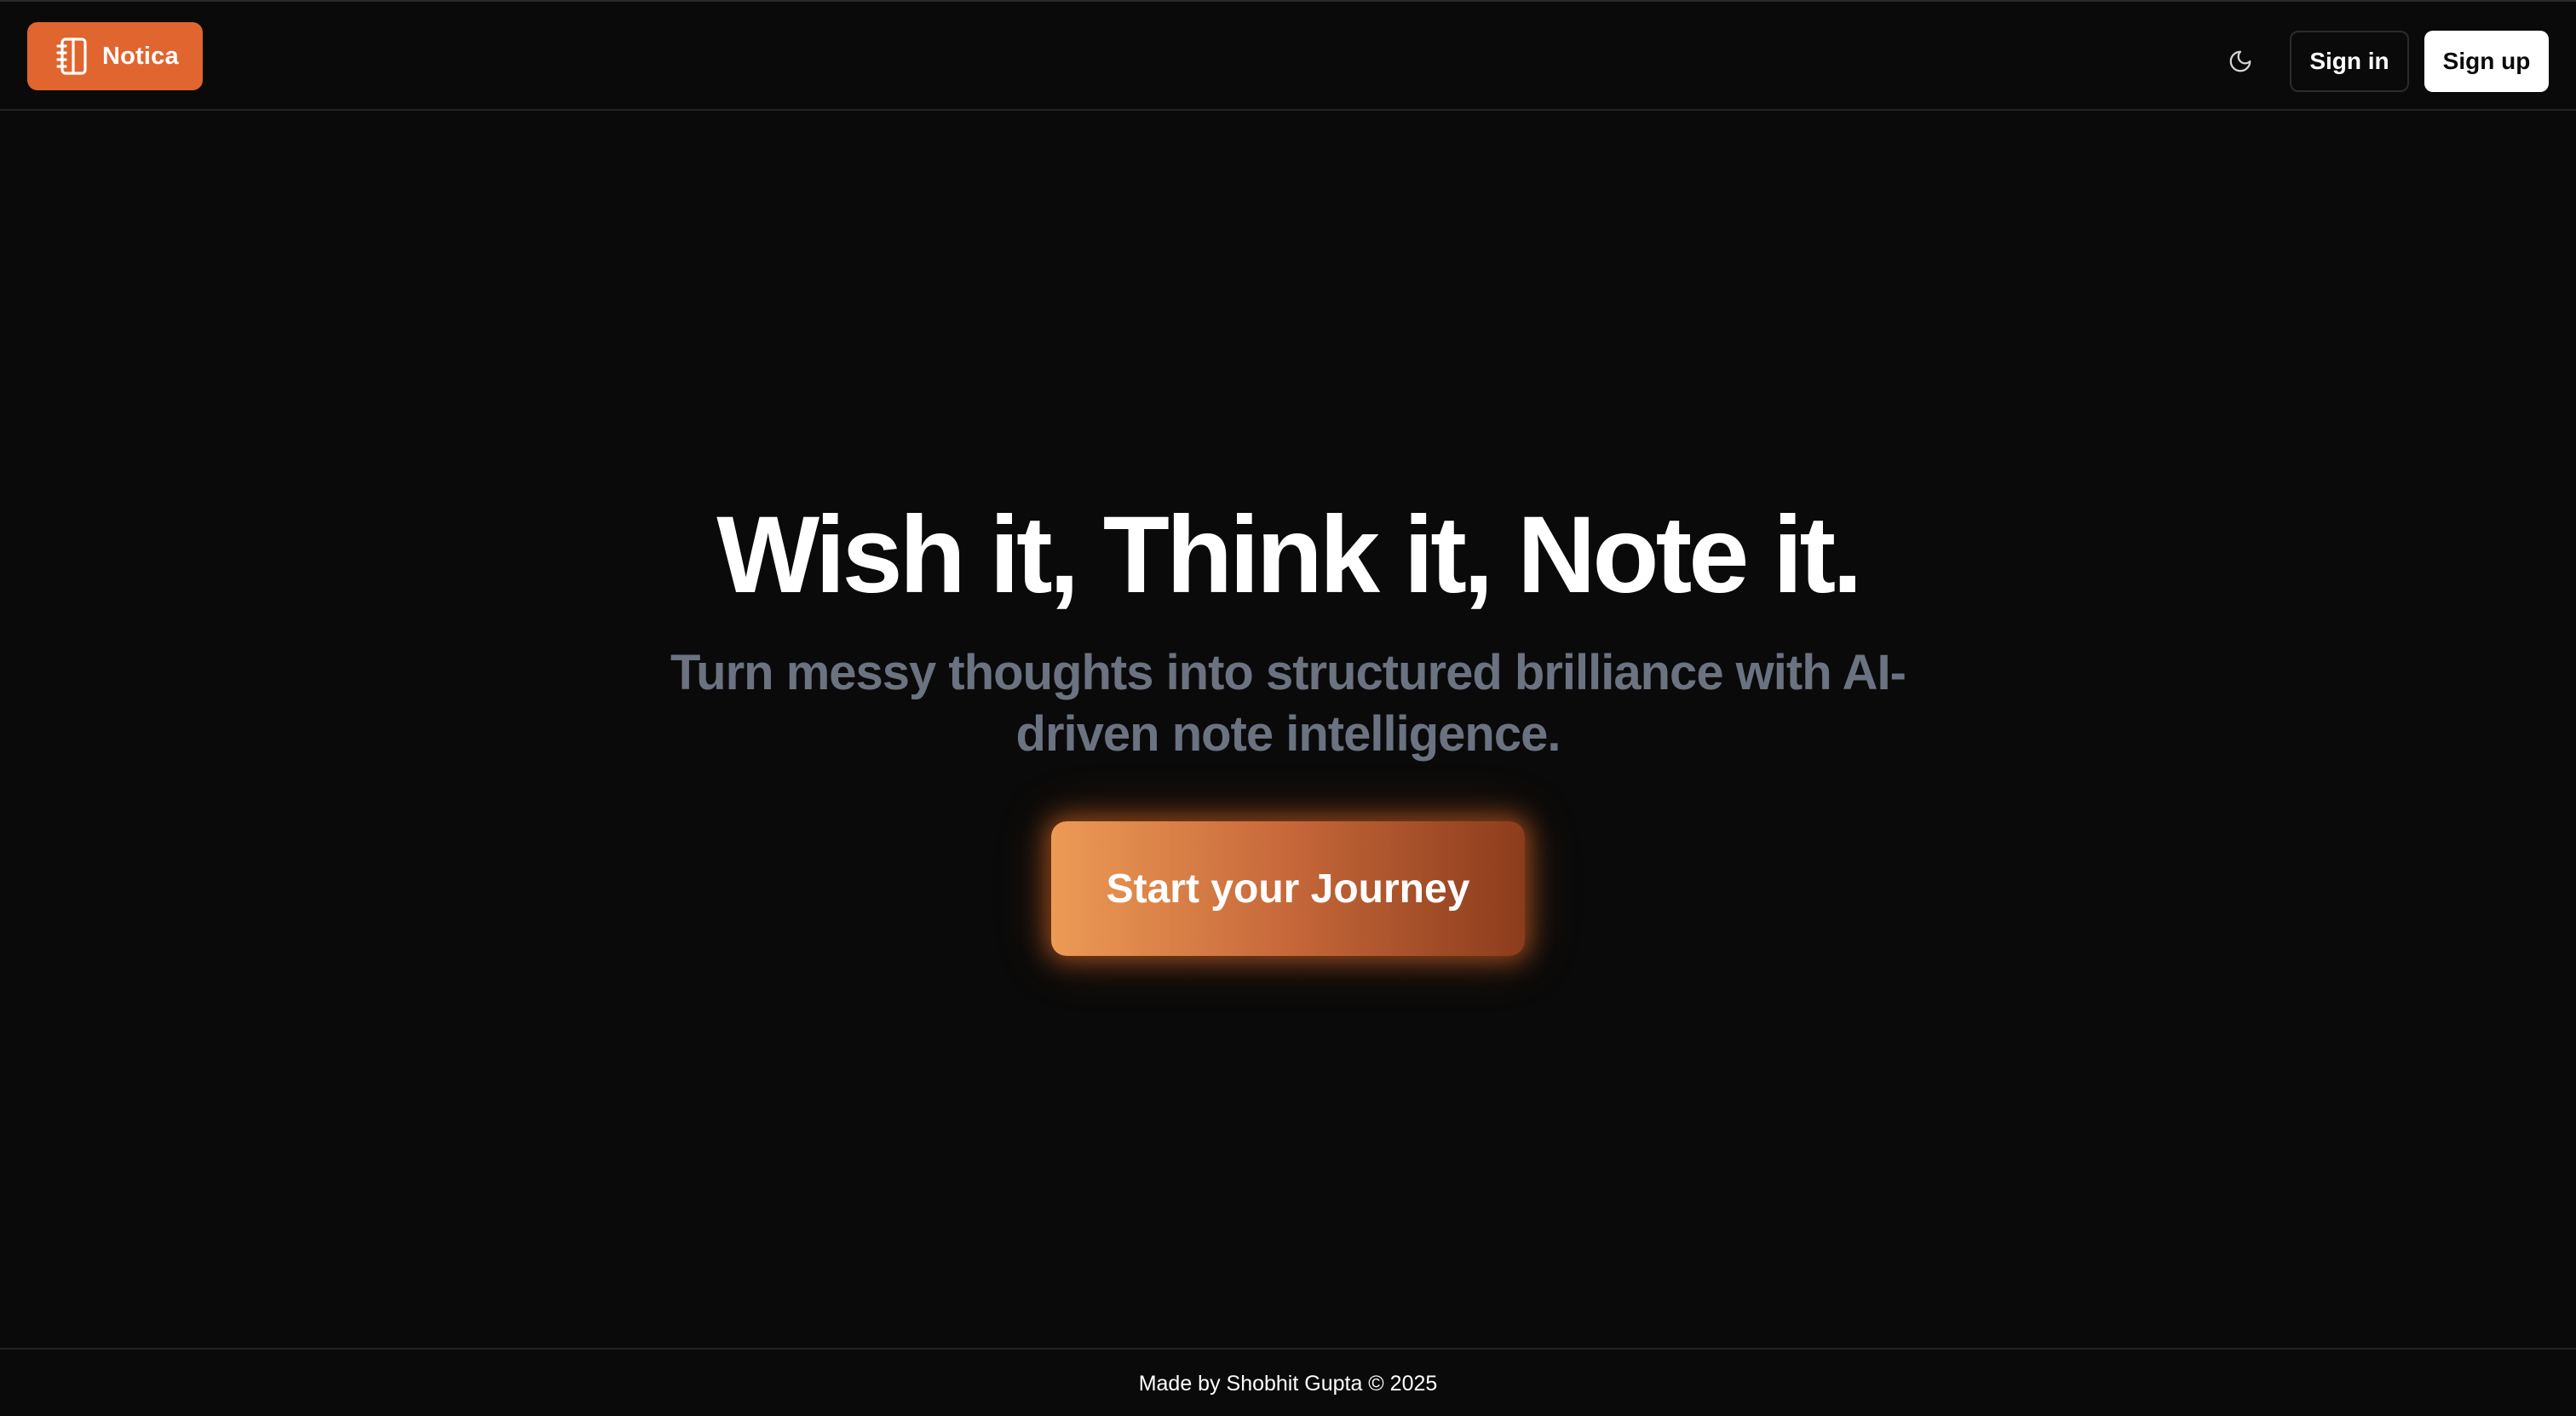 This screenshot has height=1416, width=2576. What do you see at coordinates (1288, 734) in the screenshot?
I see `hero-subtitle-line-2: driven note intelligence.` at bounding box center [1288, 734].